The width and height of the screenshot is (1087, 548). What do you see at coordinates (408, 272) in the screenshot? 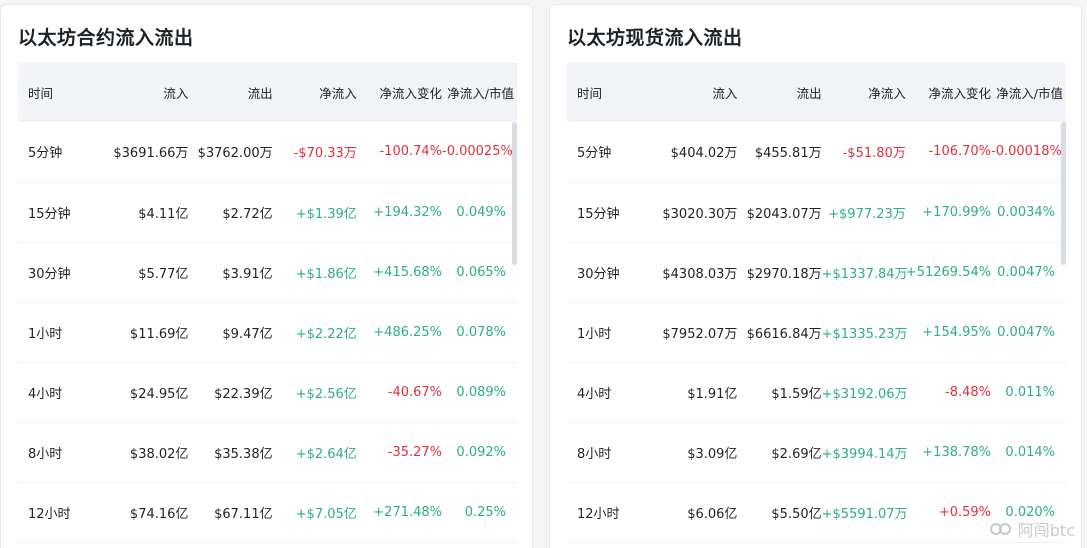
I see `cell-net-change: +415.68%` at bounding box center [408, 272].